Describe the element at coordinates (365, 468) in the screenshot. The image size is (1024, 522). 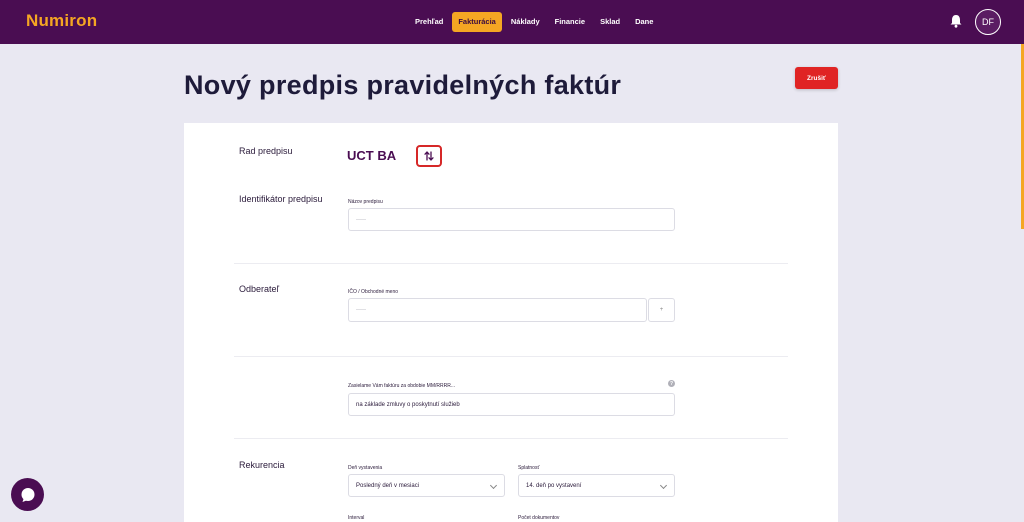
I see `issue-day-label: Deň vystavenia` at that location.